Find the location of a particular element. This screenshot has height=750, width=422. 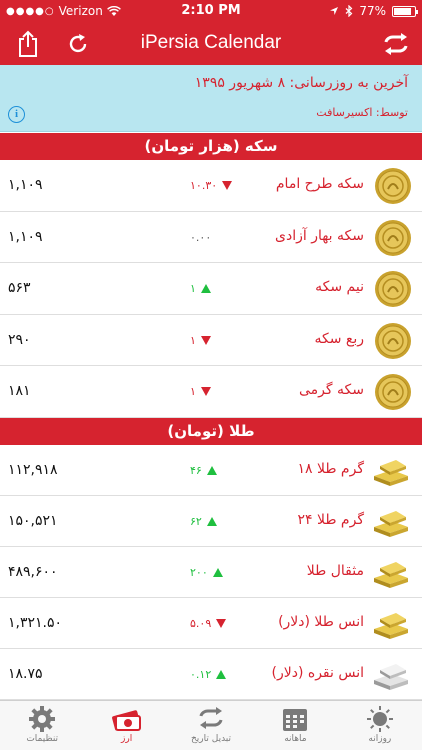

swap-button is located at coordinates (396, 44).